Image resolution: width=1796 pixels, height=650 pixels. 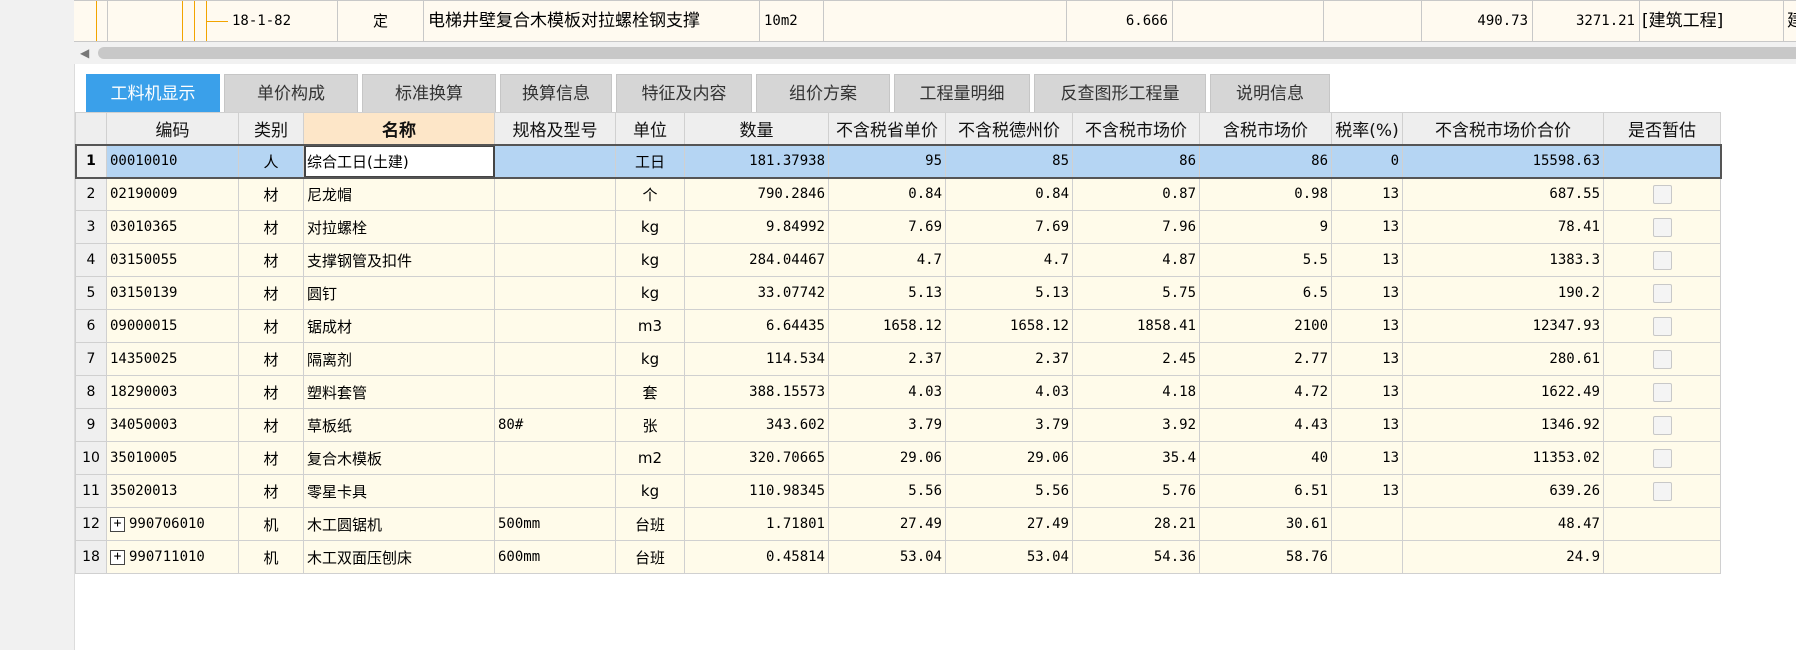 I want to click on cell-quantity: 320.70665, so click(x=756, y=458).